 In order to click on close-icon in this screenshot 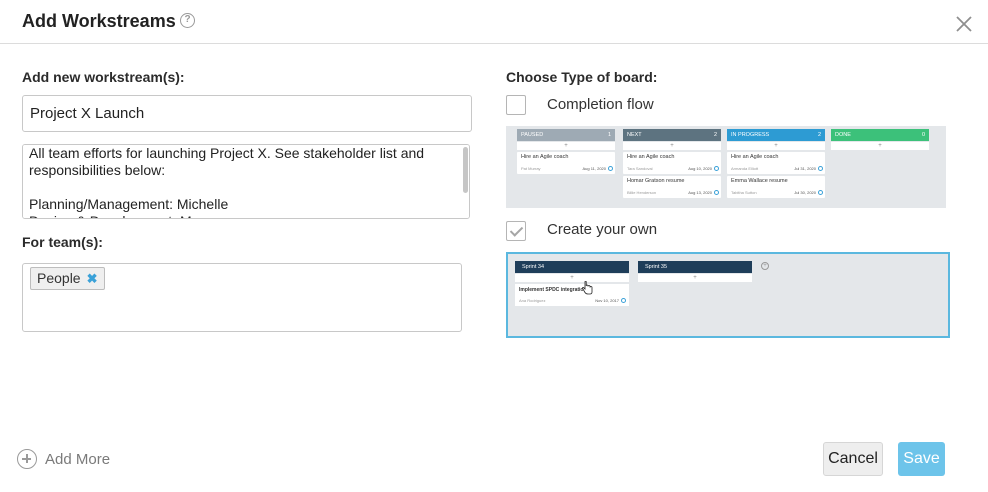, I will do `click(964, 24)`.